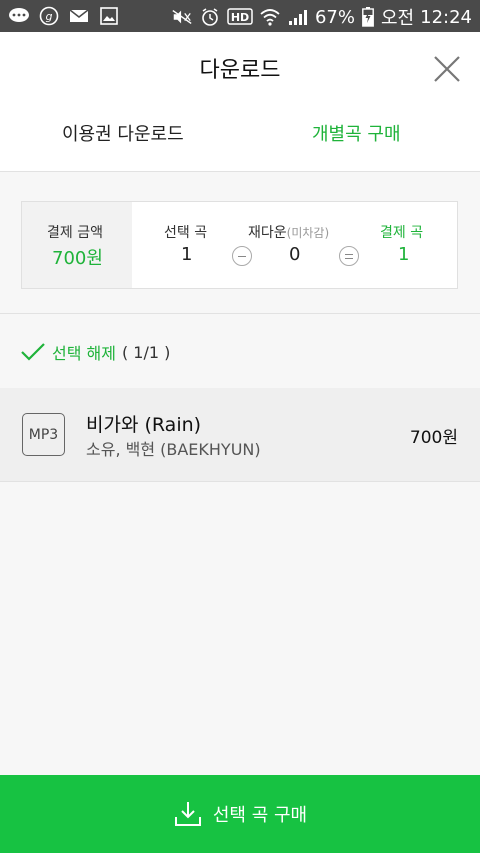  I want to click on selected-songs-label: 선택 곡, so click(186, 233).